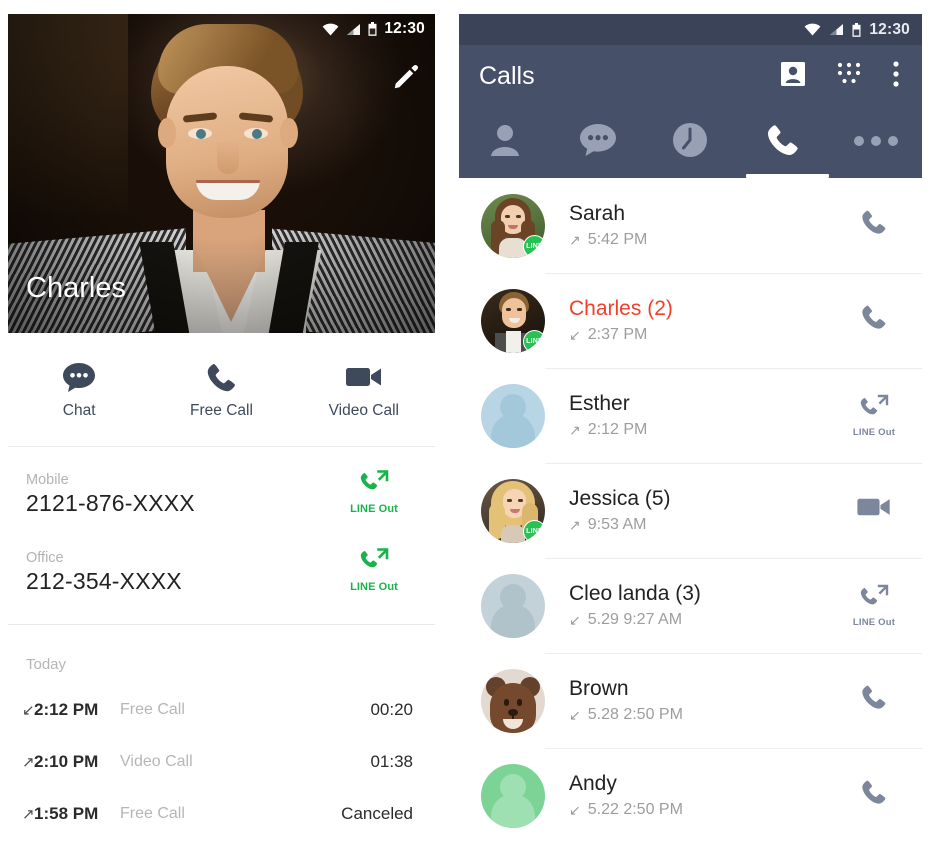  Describe the element at coordinates (406, 77) in the screenshot. I see `edit-pencil-icon` at that location.